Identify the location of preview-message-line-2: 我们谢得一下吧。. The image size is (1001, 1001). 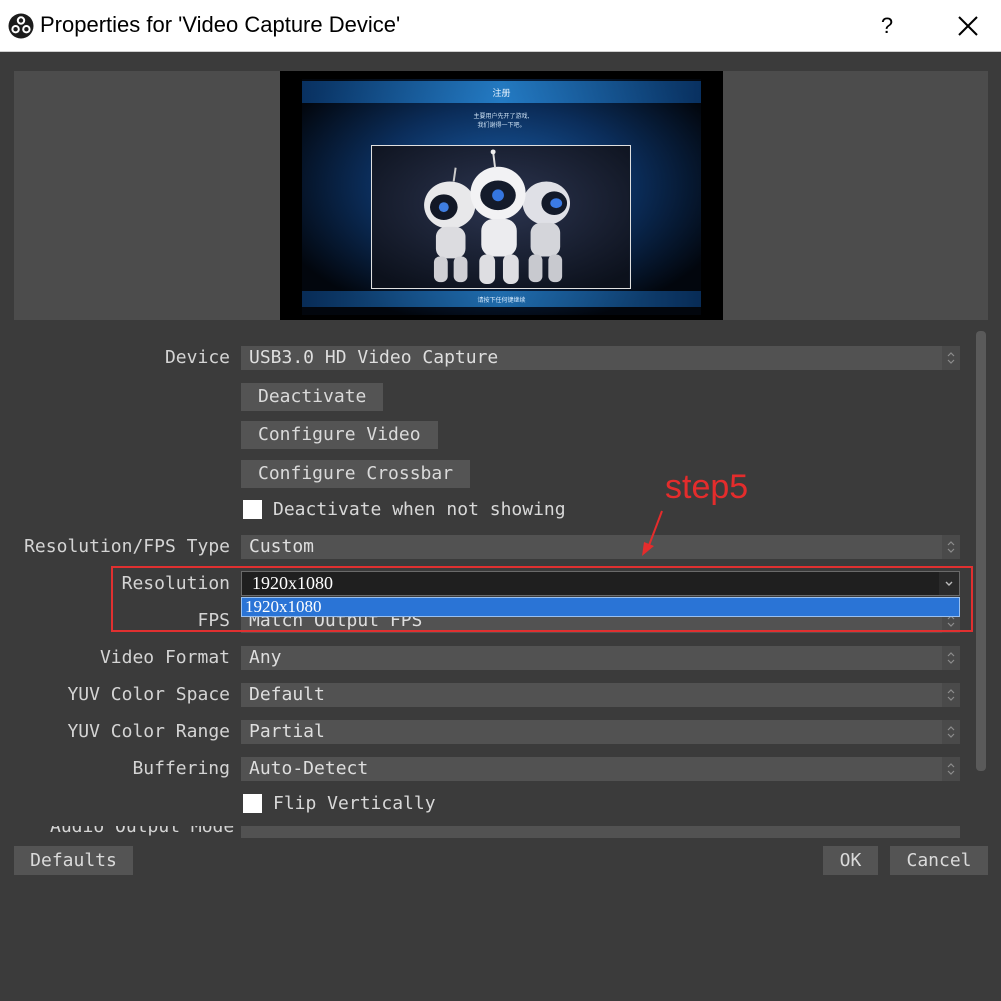
(501, 125).